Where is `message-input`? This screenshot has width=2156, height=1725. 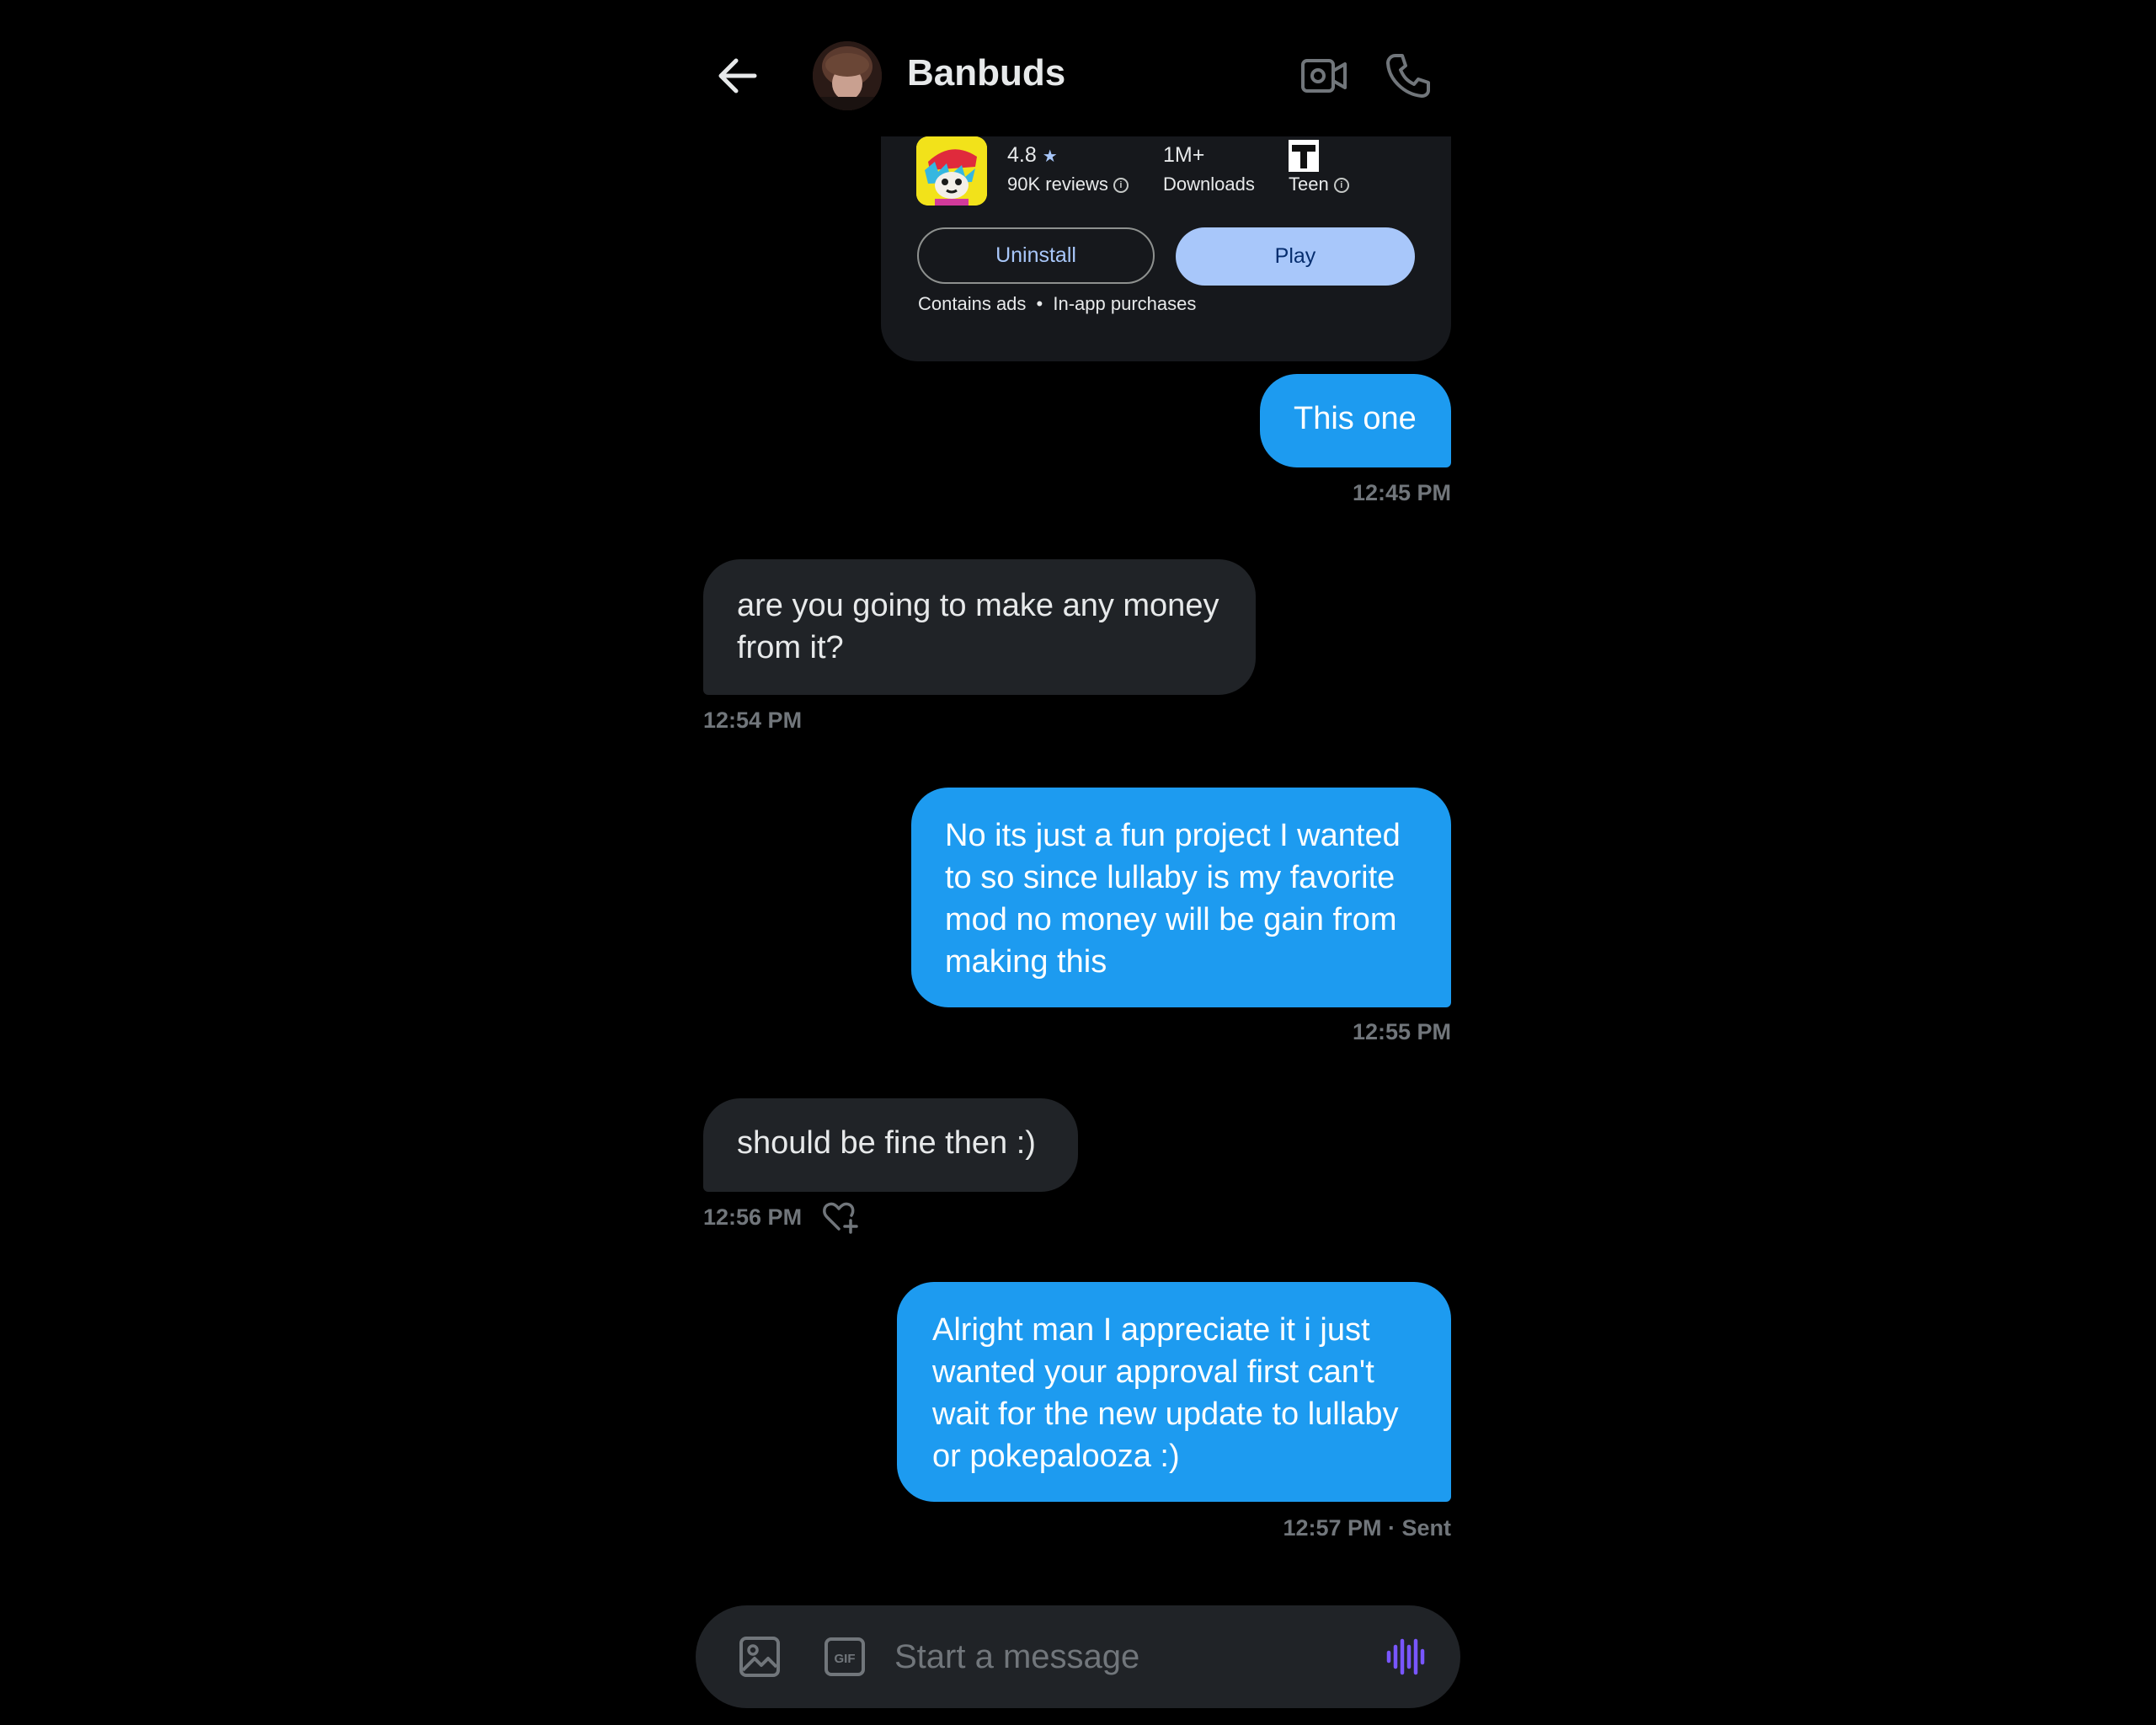 message-input is located at coordinates (1121, 1657).